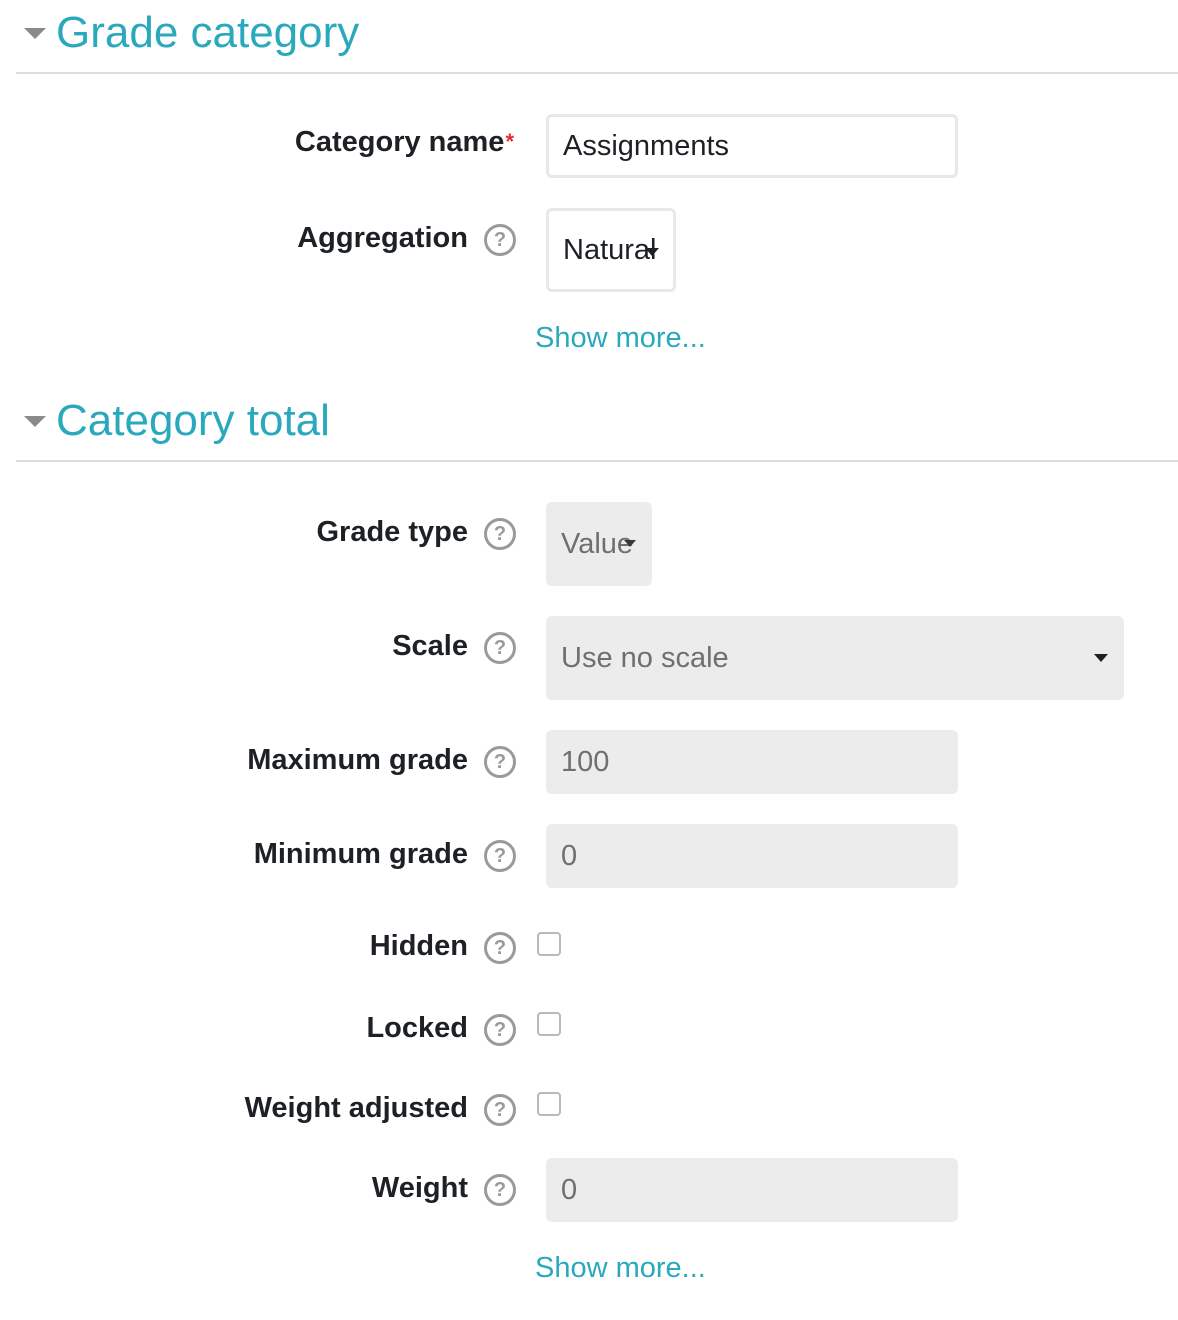  What do you see at coordinates (835, 658) in the screenshot?
I see `scale-select: Use no scale` at bounding box center [835, 658].